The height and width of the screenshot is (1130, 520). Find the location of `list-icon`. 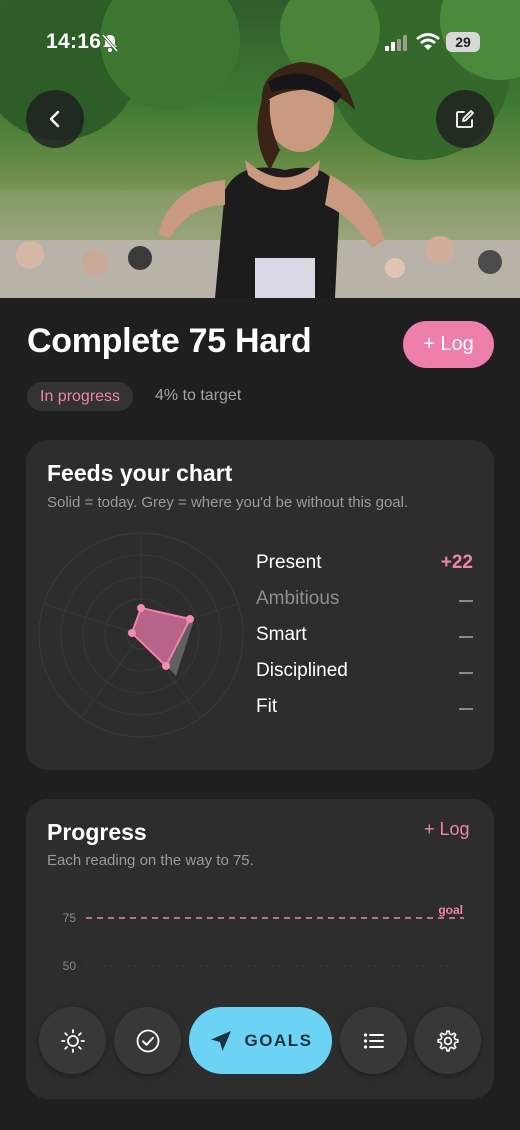

list-icon is located at coordinates (373, 1040).